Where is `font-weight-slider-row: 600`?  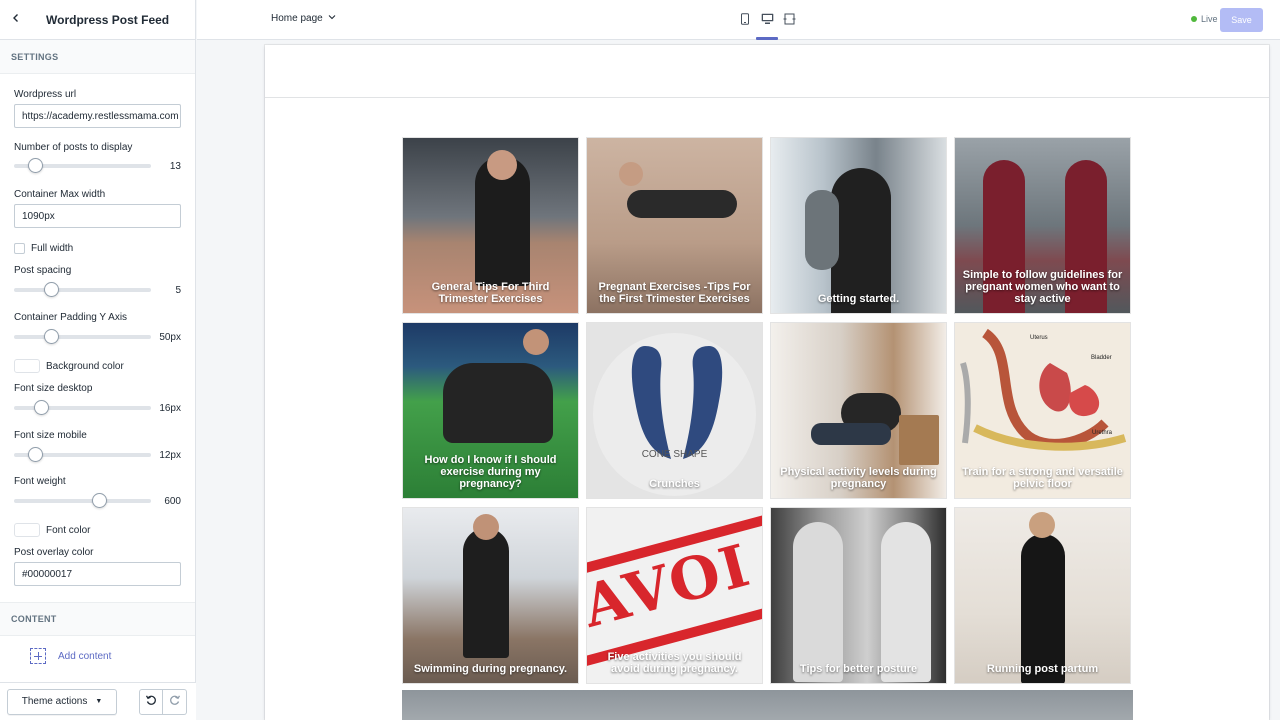
font-weight-slider-row: 600 is located at coordinates (97, 501).